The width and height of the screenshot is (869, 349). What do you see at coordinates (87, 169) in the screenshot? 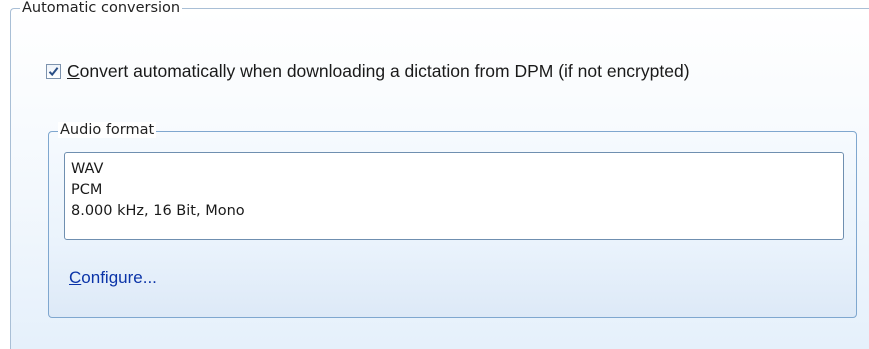
I see `format-container-line: WAV` at bounding box center [87, 169].